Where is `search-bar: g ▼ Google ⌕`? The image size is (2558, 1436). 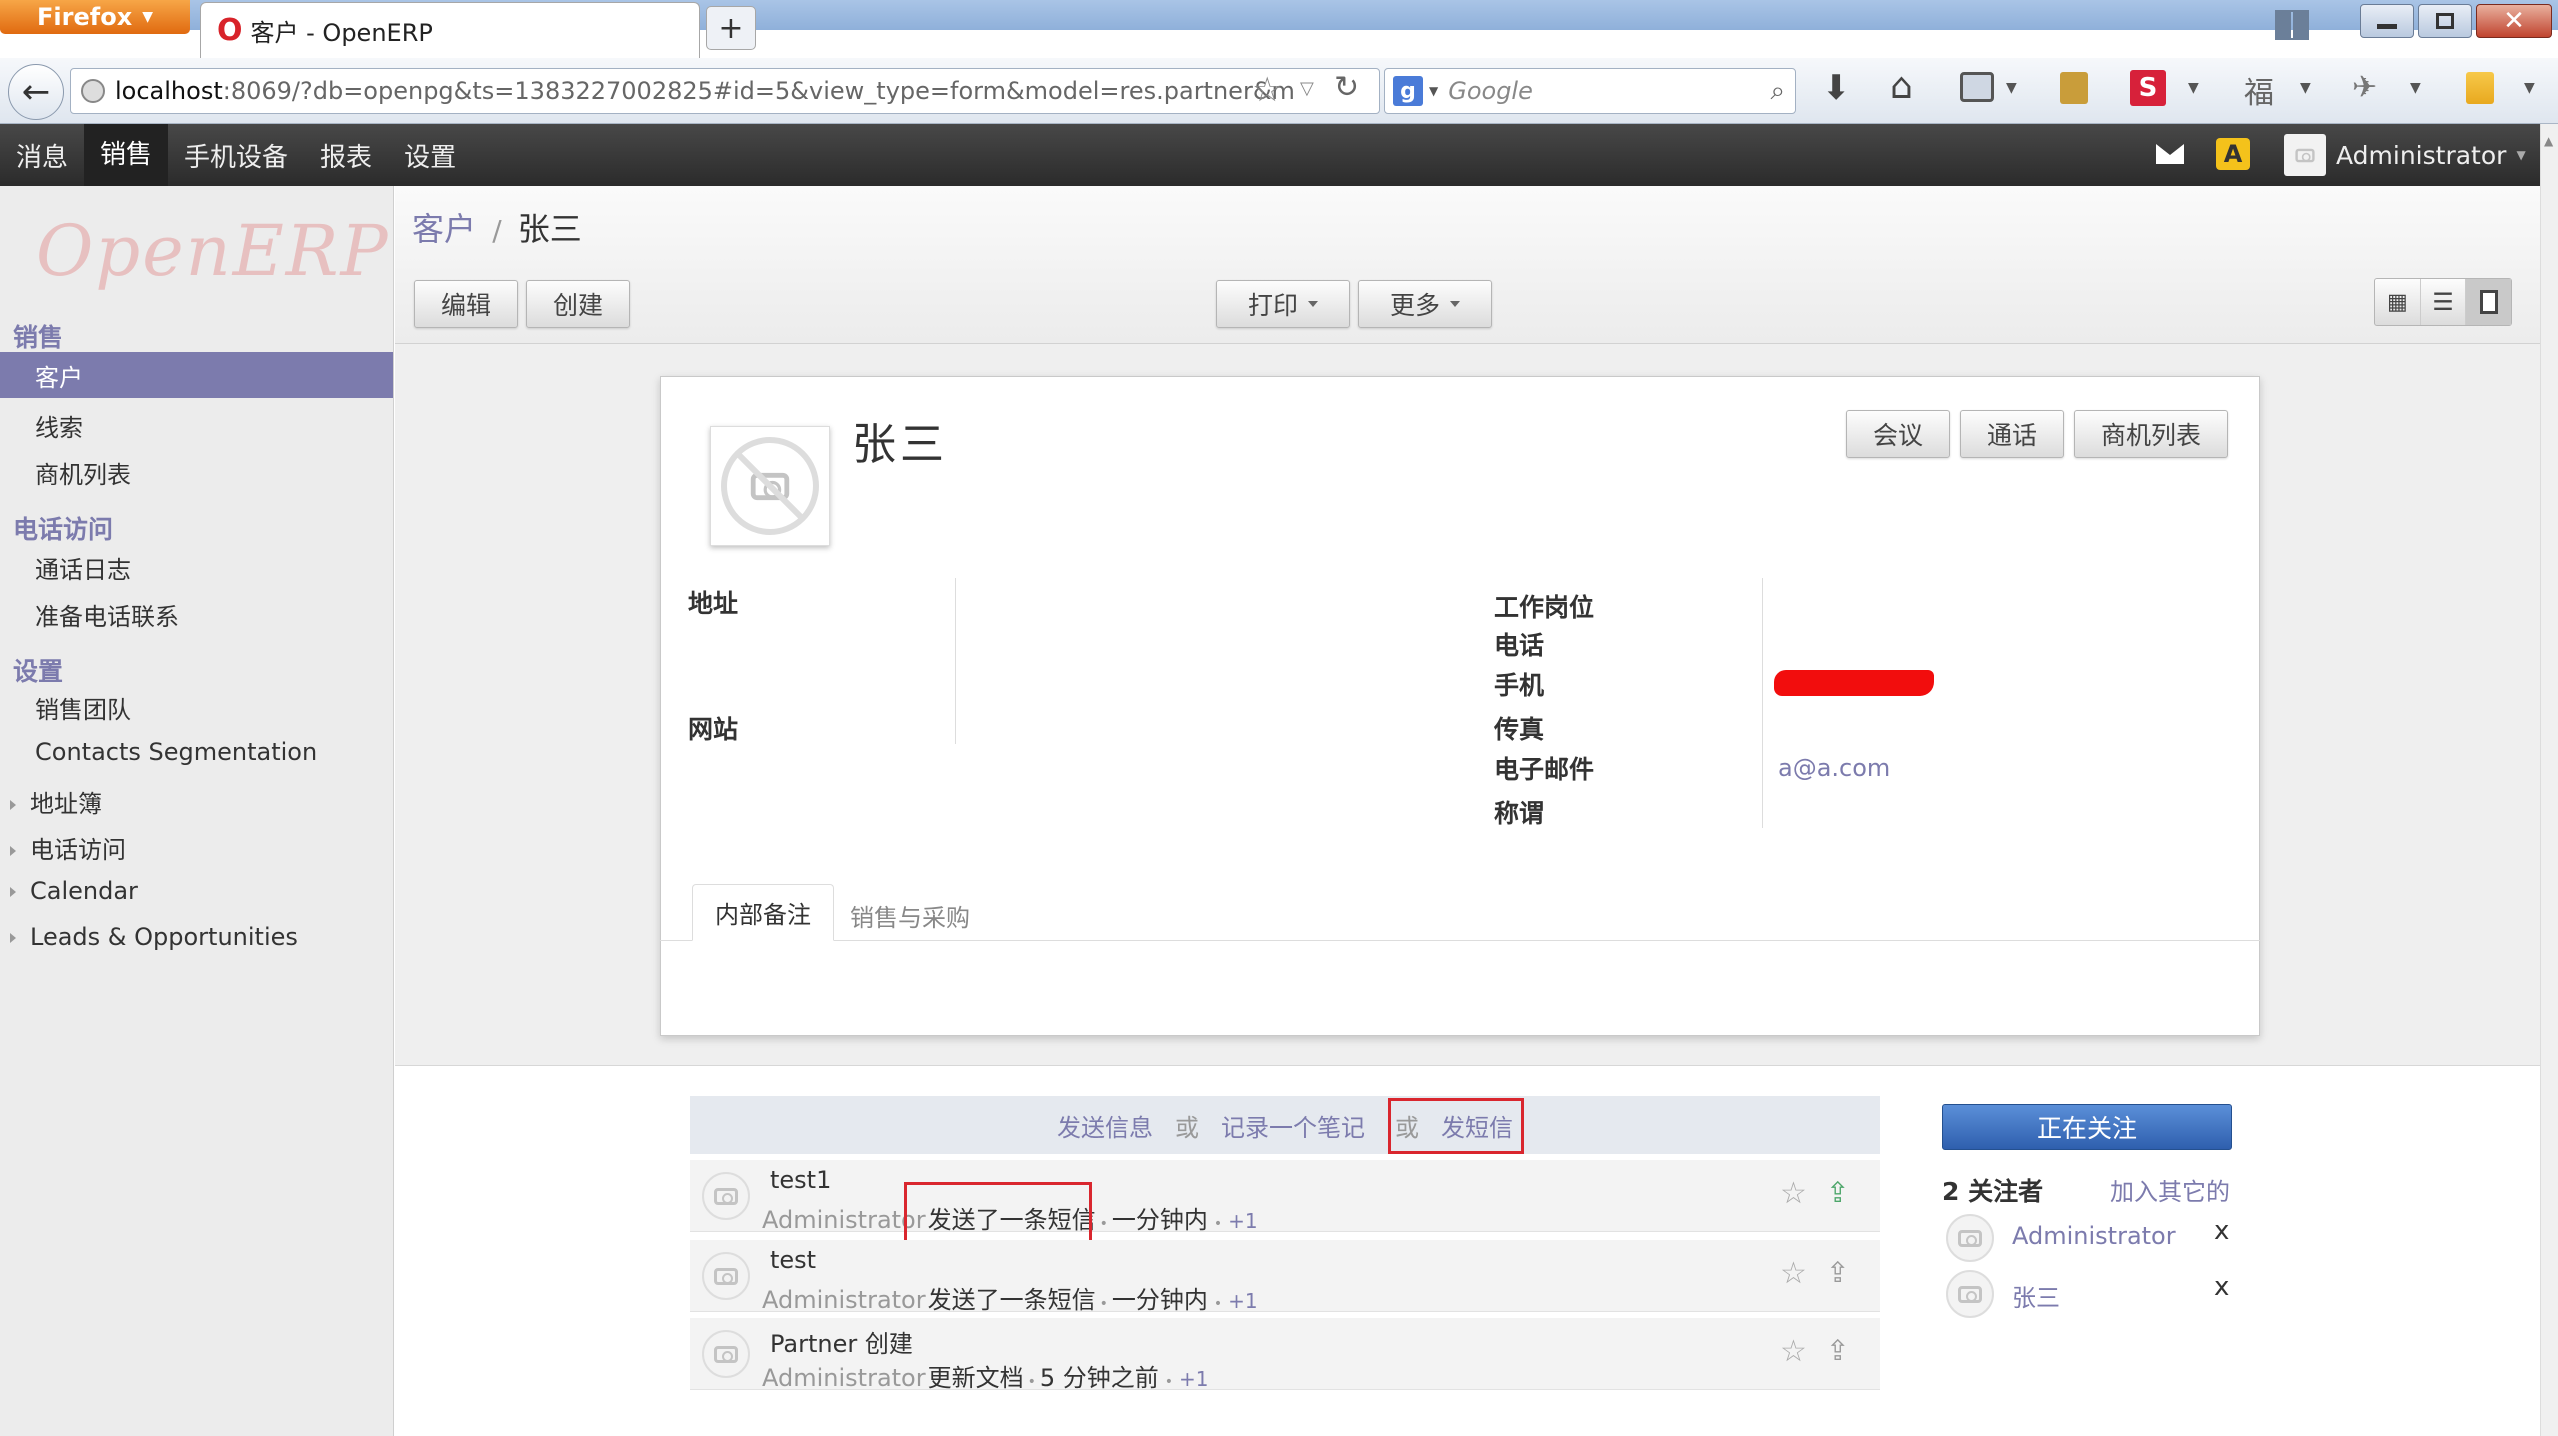
search-bar: g ▼ Google ⌕ is located at coordinates (1590, 91).